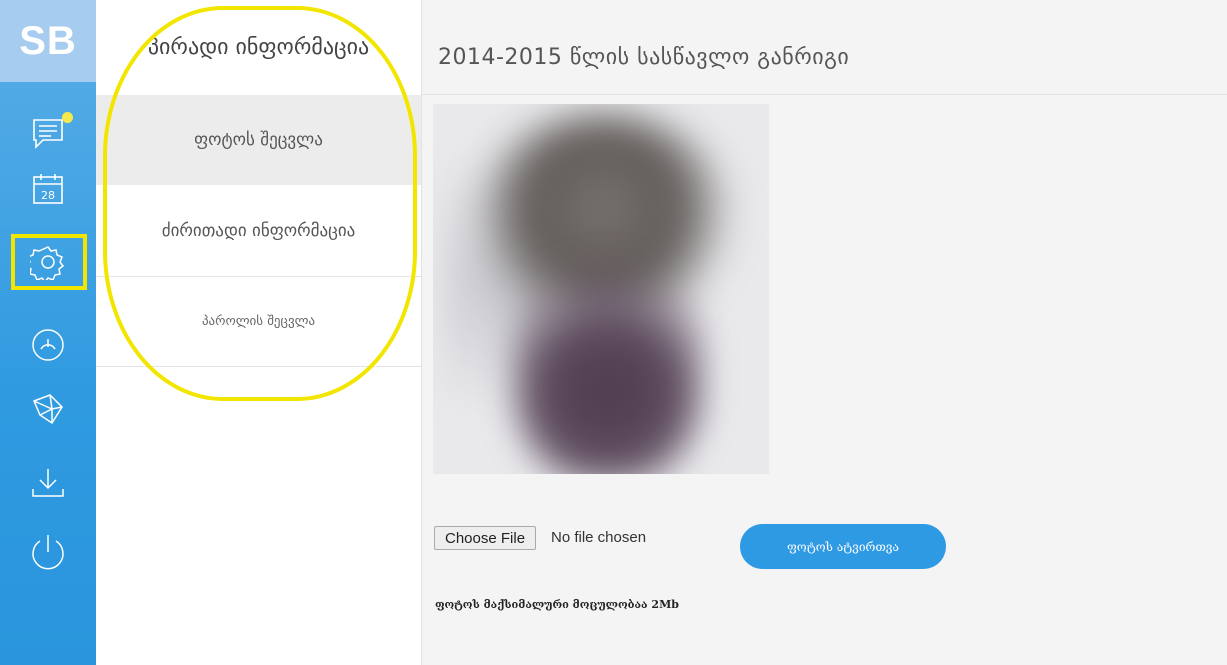 Image resolution: width=1227 pixels, height=665 pixels. Describe the element at coordinates (258, 47) in the screenshot. I see `menu-personal-info: პირადი ინფორმაცია` at that location.